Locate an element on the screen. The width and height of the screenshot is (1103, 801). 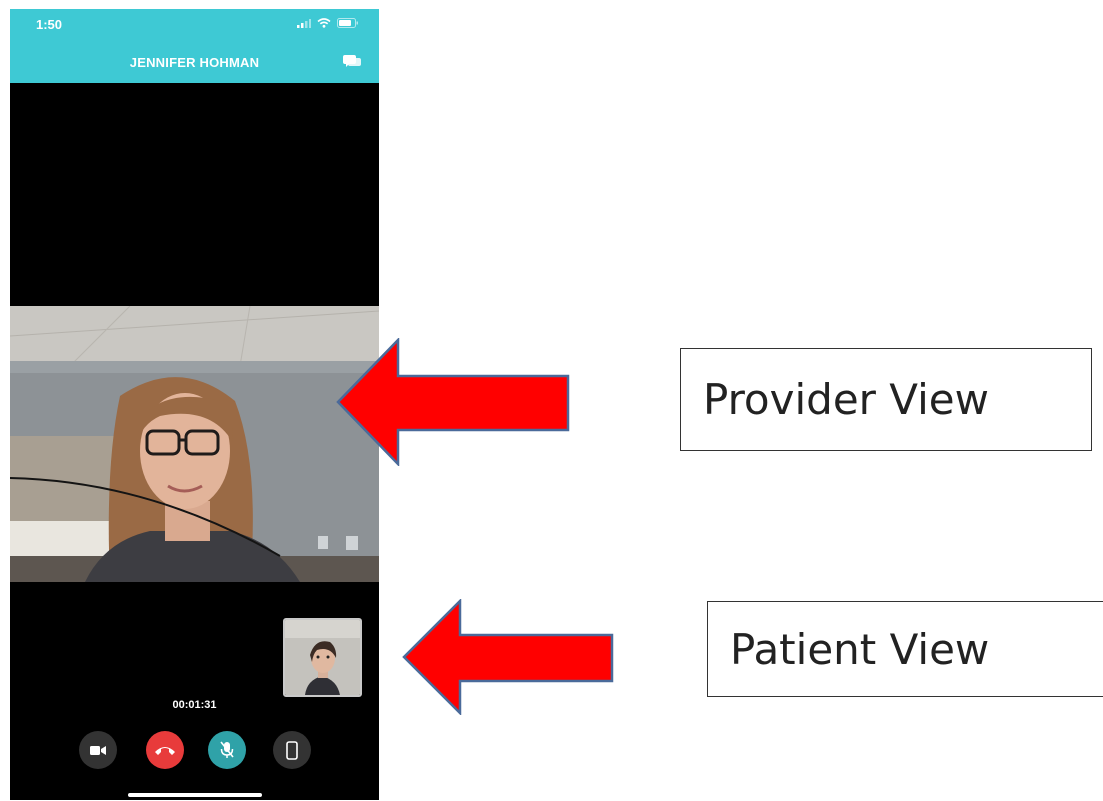
provider-video-image is located at coordinates (194, 444).